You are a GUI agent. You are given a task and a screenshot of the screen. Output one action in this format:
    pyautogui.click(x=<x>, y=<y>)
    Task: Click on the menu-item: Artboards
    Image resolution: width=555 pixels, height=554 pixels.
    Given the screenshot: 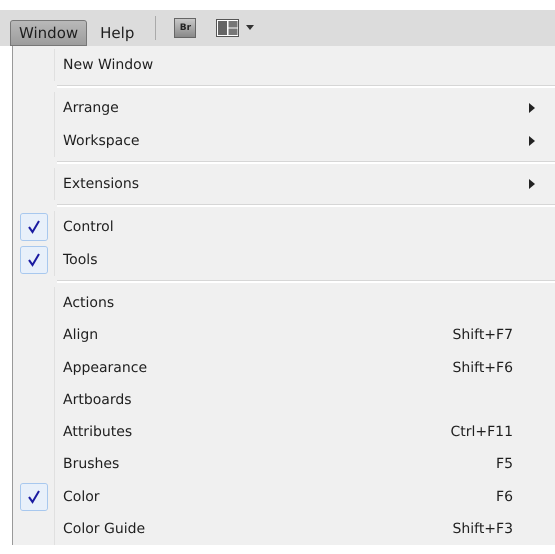 What is the action you would take?
    pyautogui.click(x=284, y=400)
    